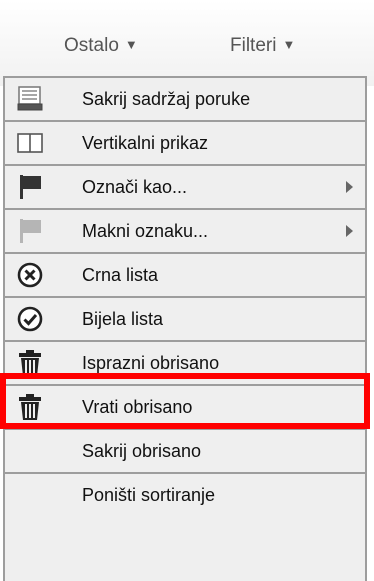  What do you see at coordinates (253, 45) in the screenshot?
I see `filteri-label: Filteri` at bounding box center [253, 45].